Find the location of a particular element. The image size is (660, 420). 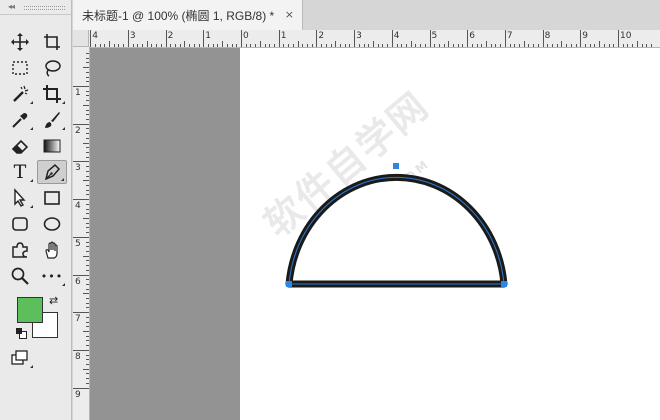

foreground-color-swatch is located at coordinates (30, 310).